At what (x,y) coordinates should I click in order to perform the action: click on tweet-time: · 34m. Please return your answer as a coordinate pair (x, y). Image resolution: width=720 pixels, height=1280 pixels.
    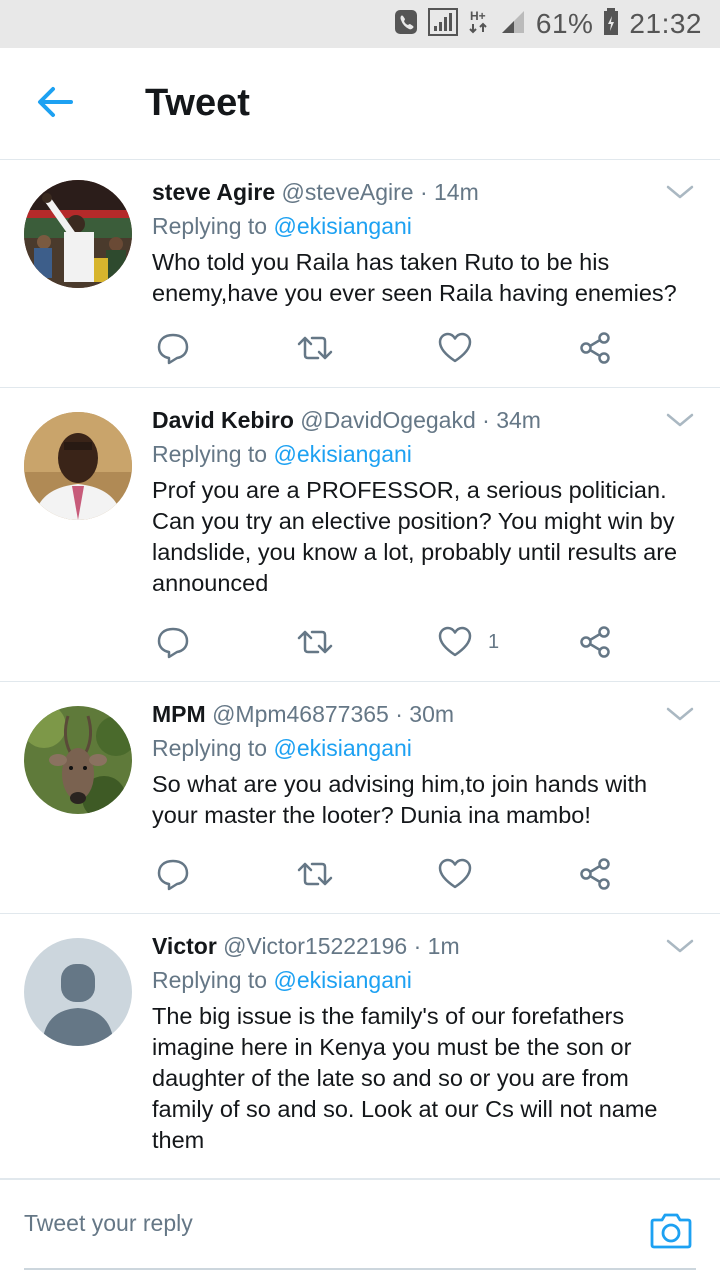
    Looking at the image, I should click on (511, 420).